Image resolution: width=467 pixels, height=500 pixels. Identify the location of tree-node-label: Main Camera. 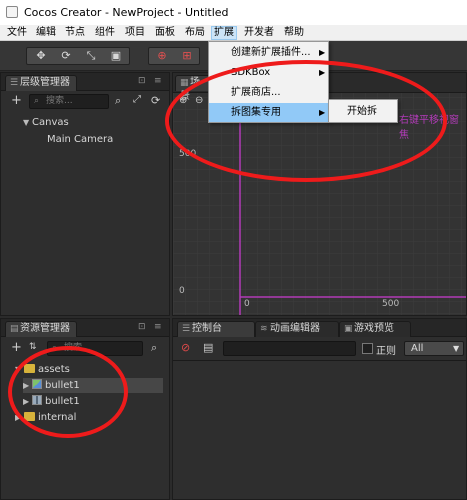
(80, 139).